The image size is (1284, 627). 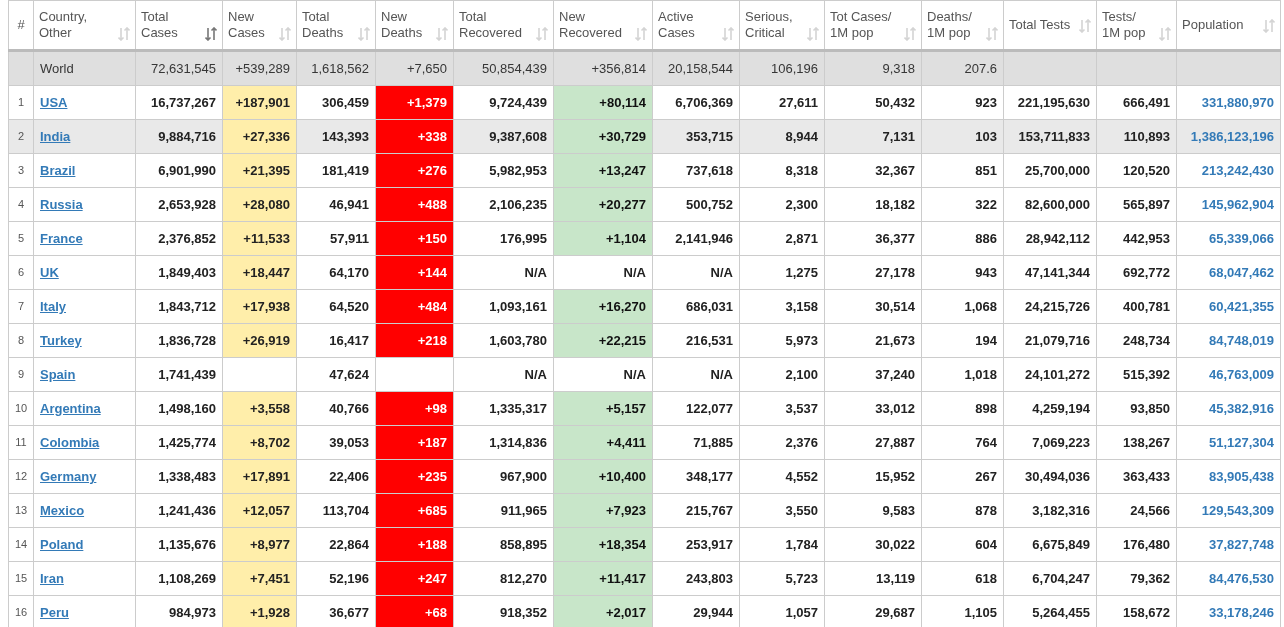 What do you see at coordinates (211, 34) in the screenshot?
I see `sort-icon` at bounding box center [211, 34].